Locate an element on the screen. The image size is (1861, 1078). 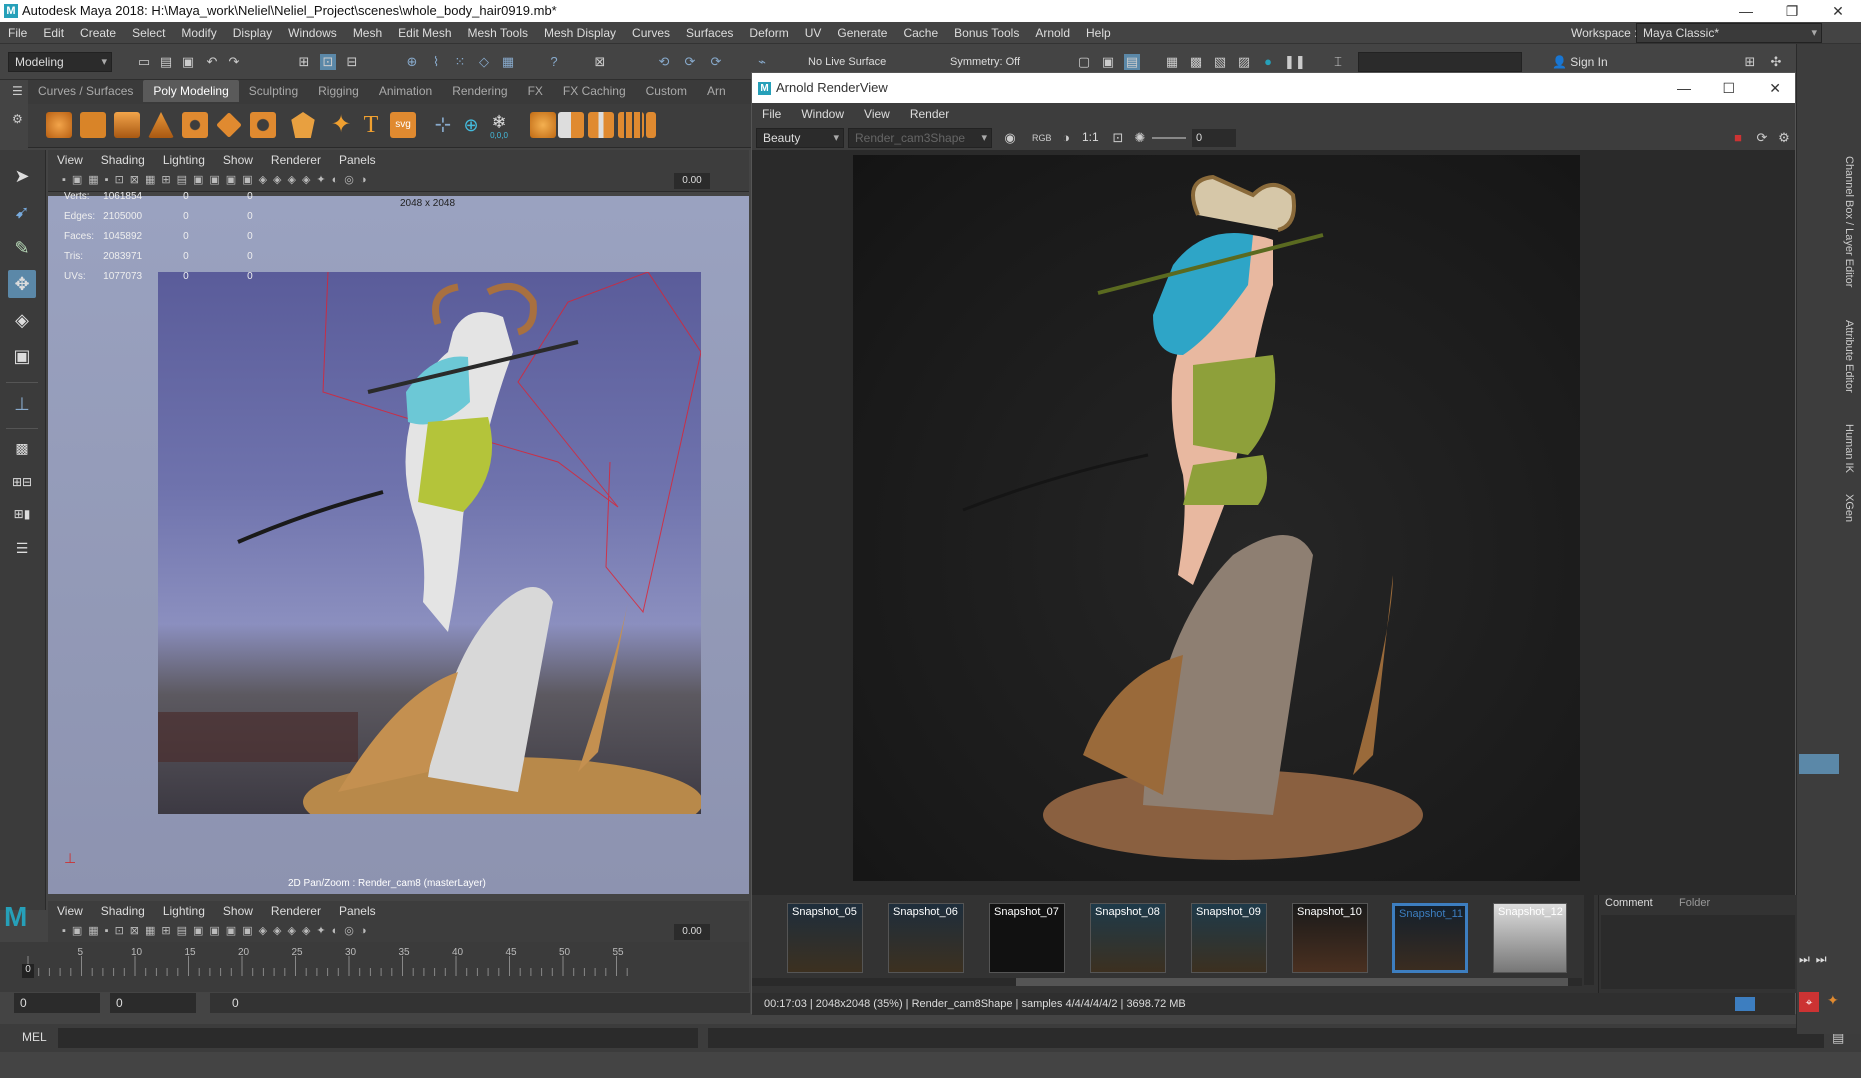
arnold-menu-render: Render is located at coordinates (929, 114).